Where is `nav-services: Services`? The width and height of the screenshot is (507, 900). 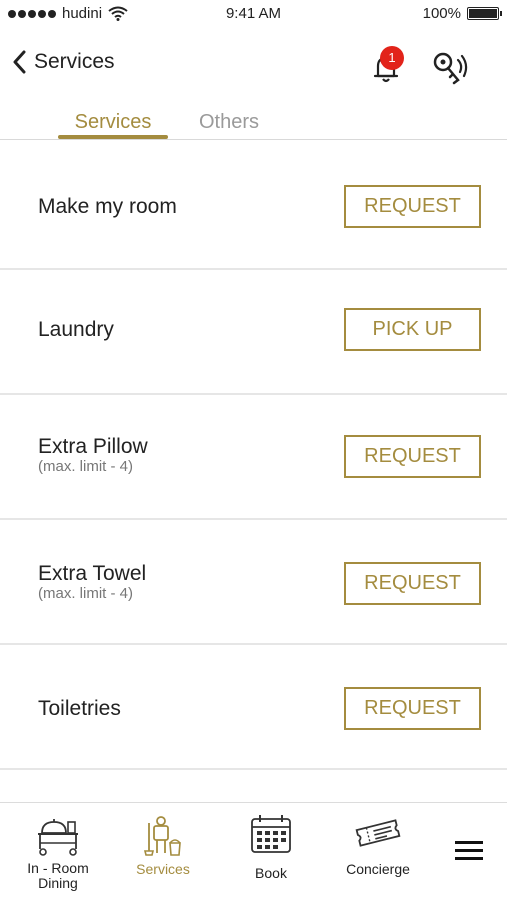 nav-services: Services is located at coordinates (163, 845).